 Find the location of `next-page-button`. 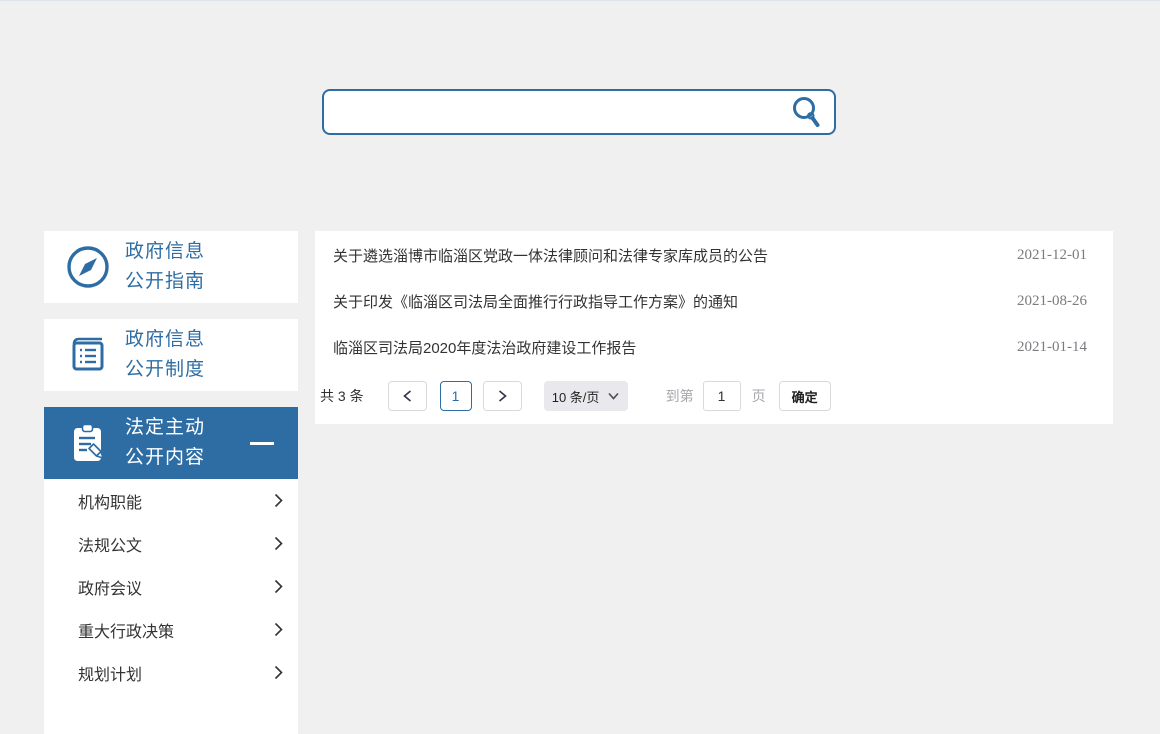

next-page-button is located at coordinates (502, 396).